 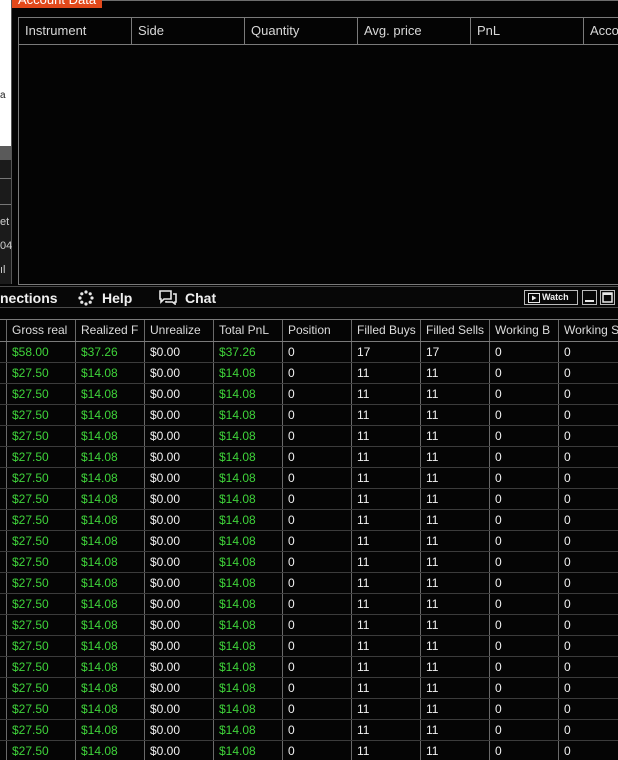 I want to click on connections-menu: nections, so click(x=29, y=297).